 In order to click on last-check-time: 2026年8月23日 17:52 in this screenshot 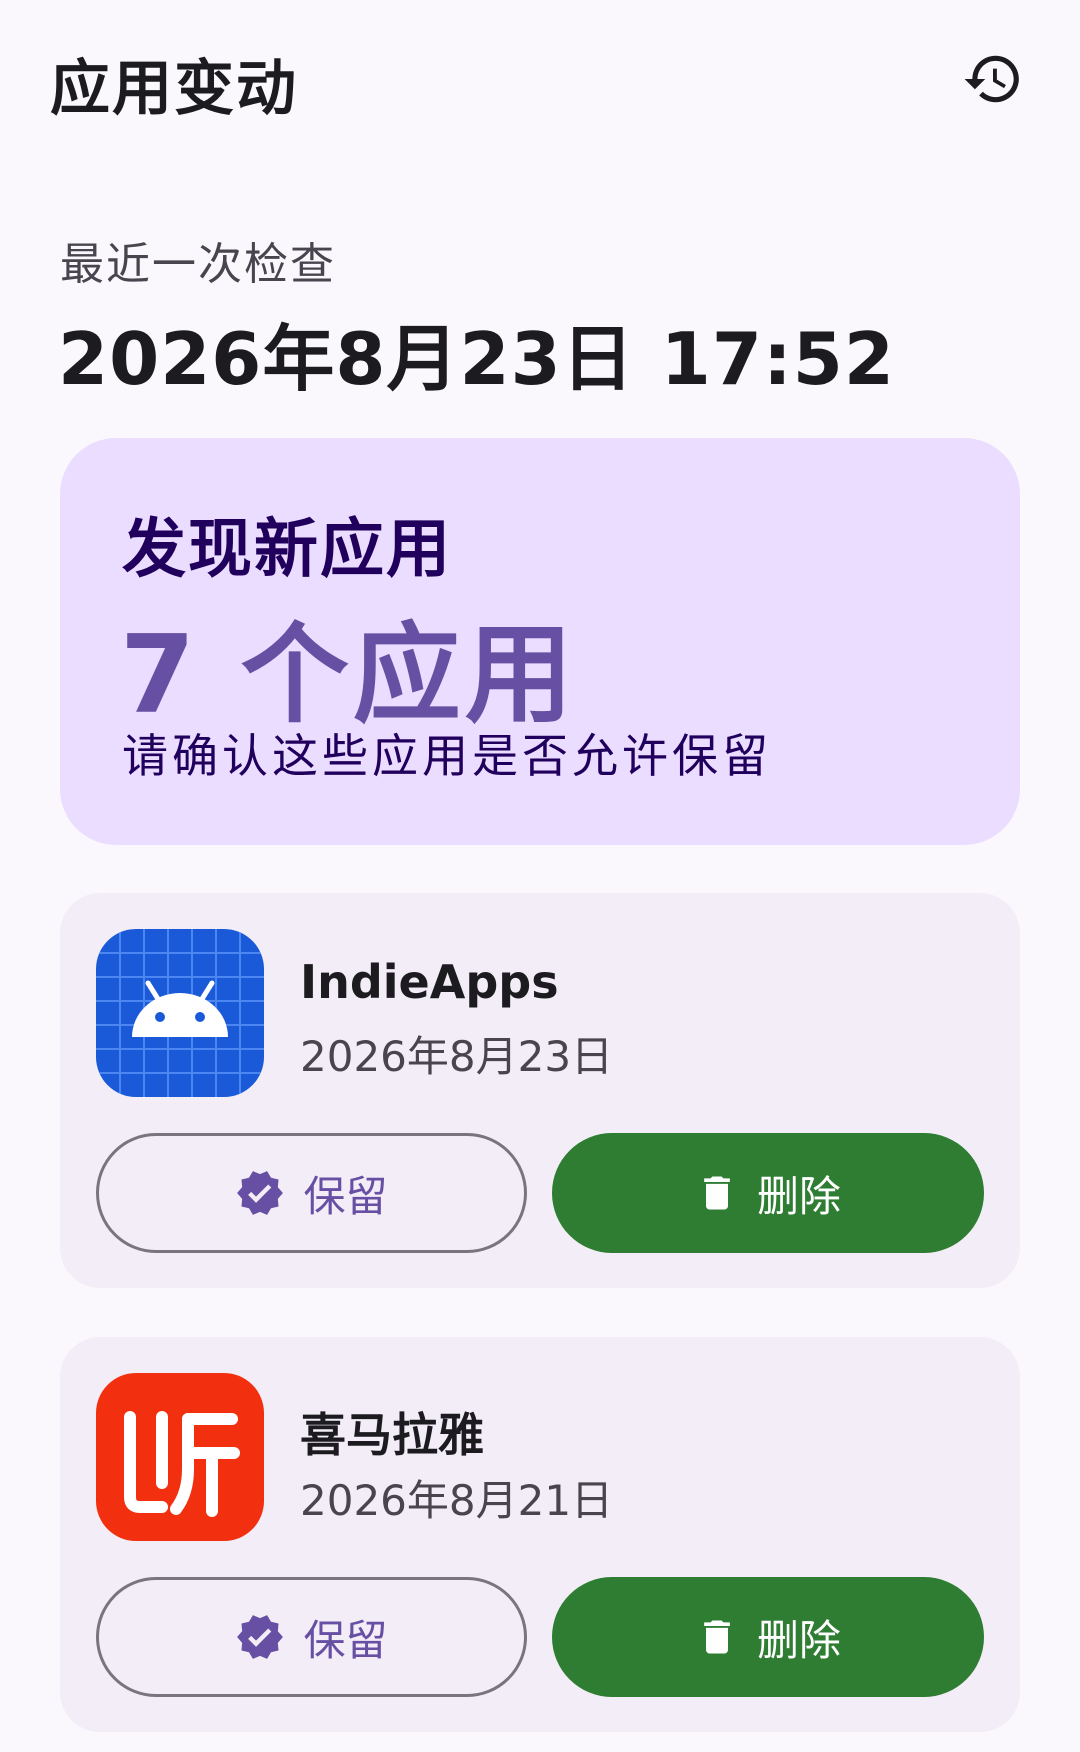, I will do `click(476, 359)`.